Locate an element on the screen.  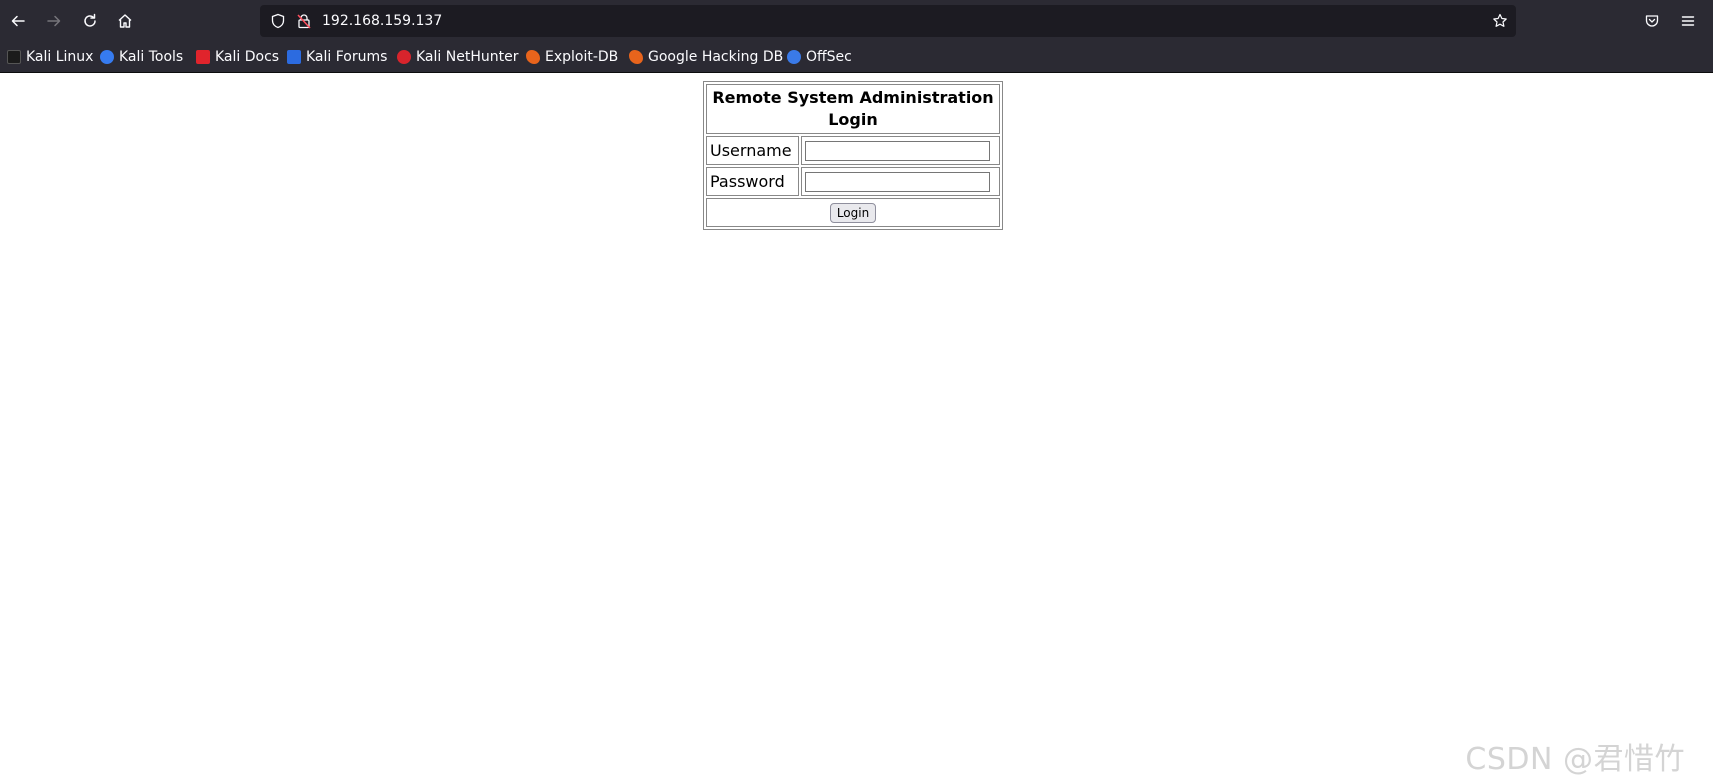
bookmark-label: Exploit-DB is located at coordinates (582, 57).